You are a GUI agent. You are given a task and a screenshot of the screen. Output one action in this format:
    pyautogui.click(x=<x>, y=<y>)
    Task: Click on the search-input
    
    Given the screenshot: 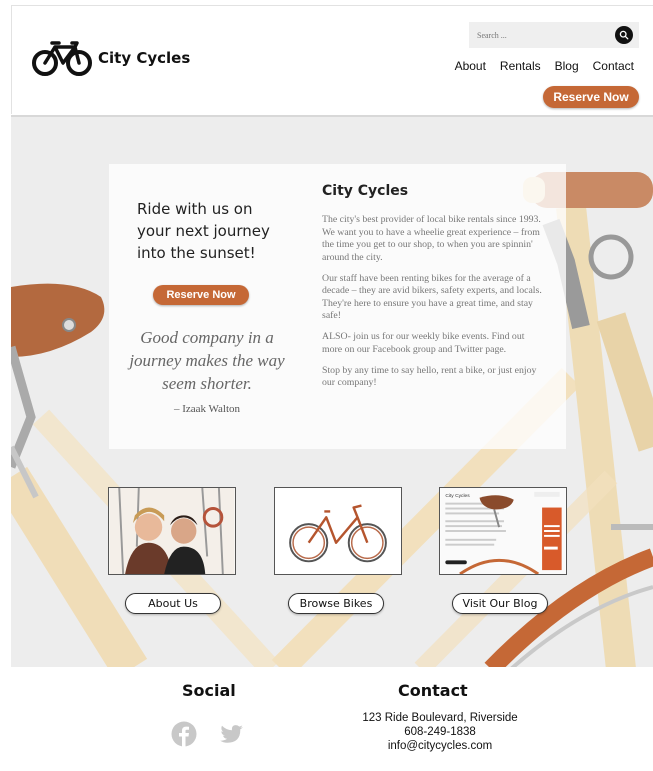 What is the action you would take?
    pyautogui.click(x=539, y=35)
    